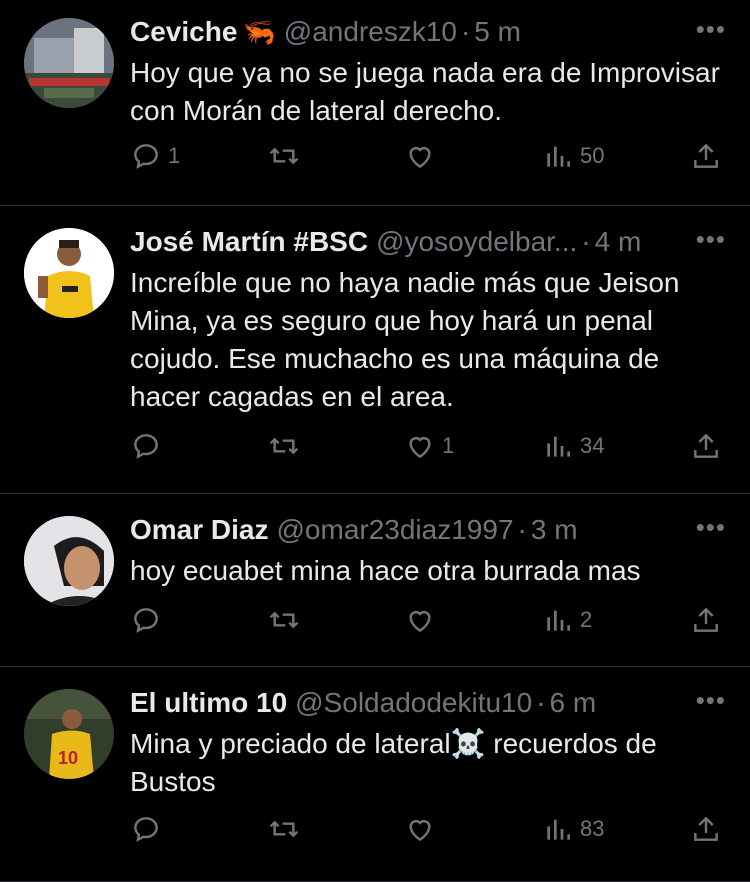 Image resolution: width=750 pixels, height=882 pixels. I want to click on action-bar: 1 34, so click(428, 450).